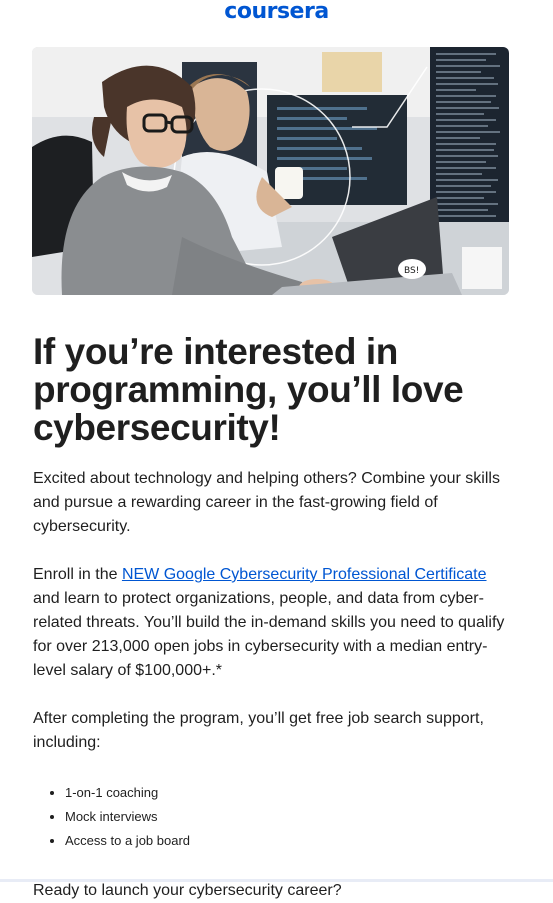  Describe the element at coordinates (77, 574) in the screenshot. I see `enroll-prefix: Enroll in the` at that location.